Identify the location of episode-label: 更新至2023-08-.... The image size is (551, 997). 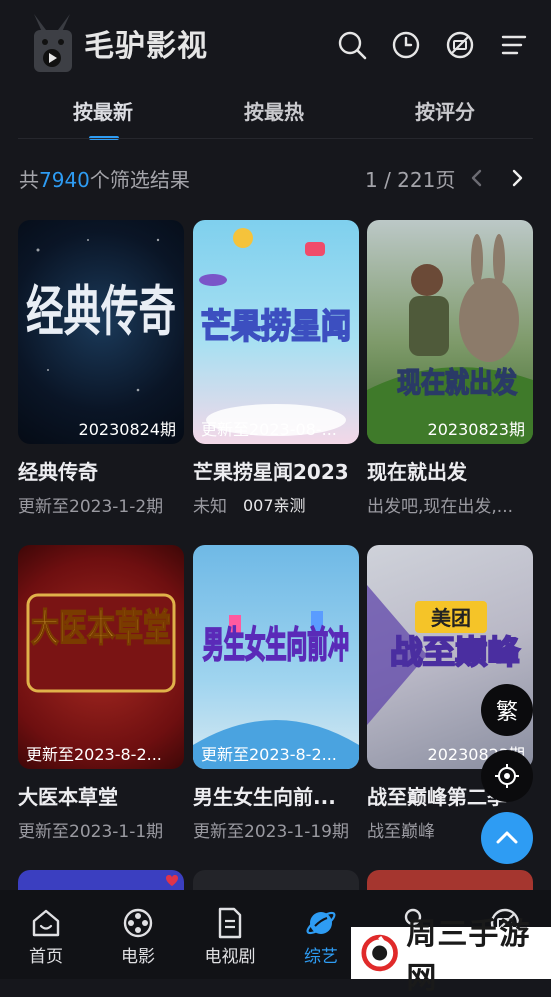
(269, 429).